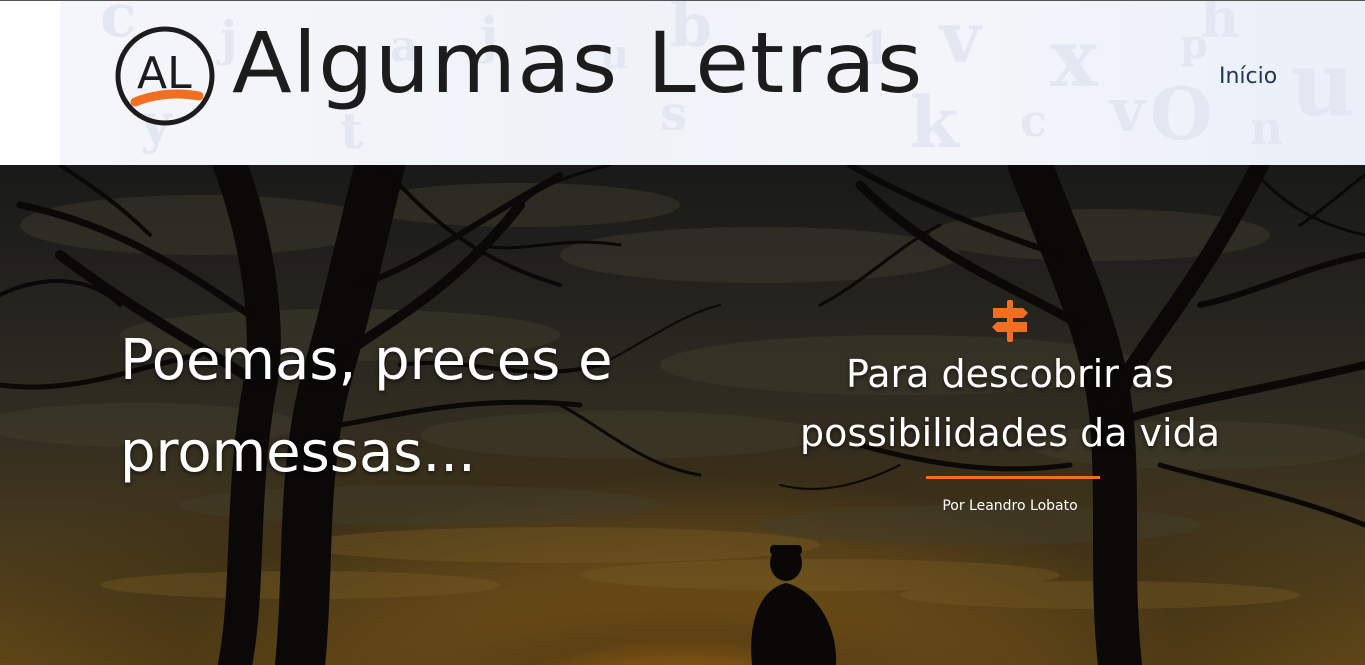 The image size is (1365, 665). What do you see at coordinates (165, 76) in the screenshot?
I see `logo-monogram-icon: AL` at bounding box center [165, 76].